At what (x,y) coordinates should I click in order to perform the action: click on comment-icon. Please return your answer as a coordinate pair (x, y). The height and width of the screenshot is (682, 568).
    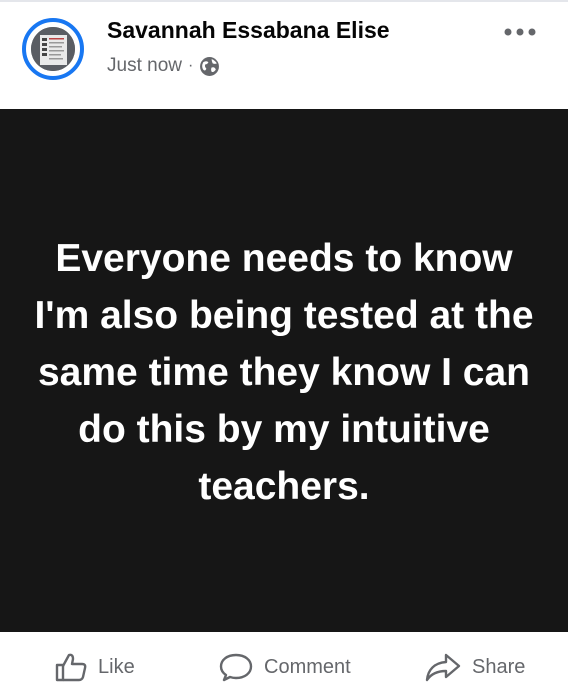
    Looking at the image, I should click on (236, 667).